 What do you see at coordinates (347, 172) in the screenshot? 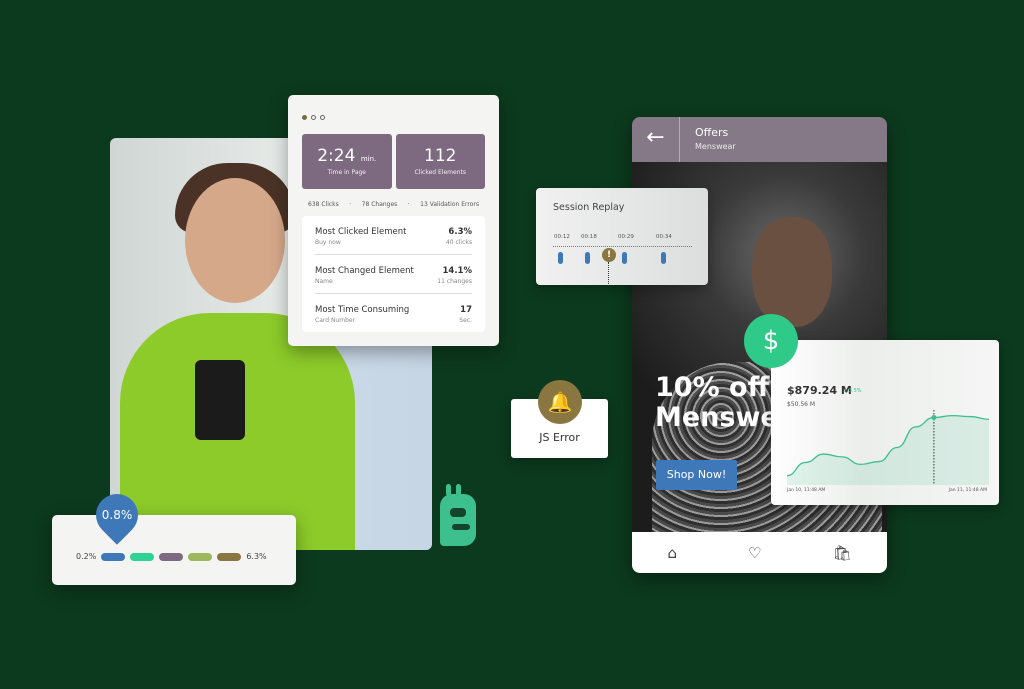
I see `time-label: Time in Page` at bounding box center [347, 172].